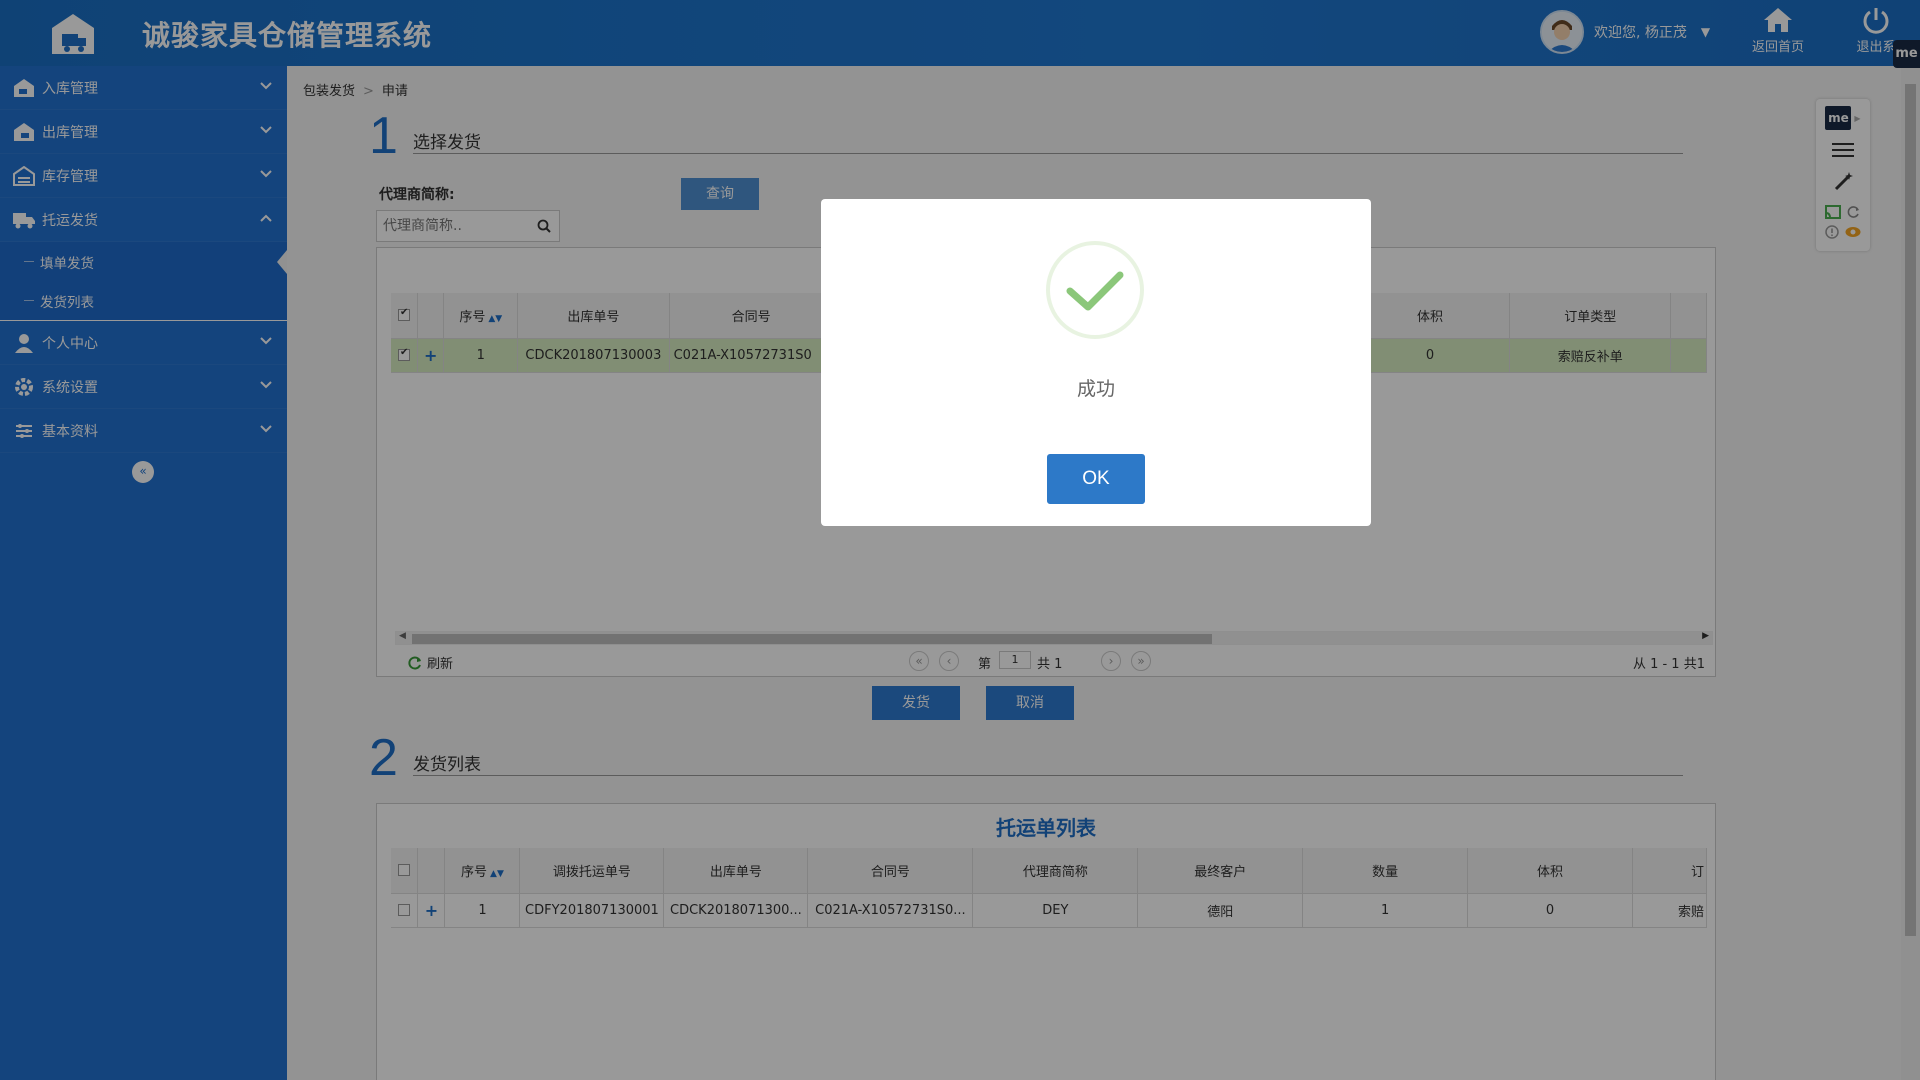  I want to click on ok-button: OK, so click(1096, 479).